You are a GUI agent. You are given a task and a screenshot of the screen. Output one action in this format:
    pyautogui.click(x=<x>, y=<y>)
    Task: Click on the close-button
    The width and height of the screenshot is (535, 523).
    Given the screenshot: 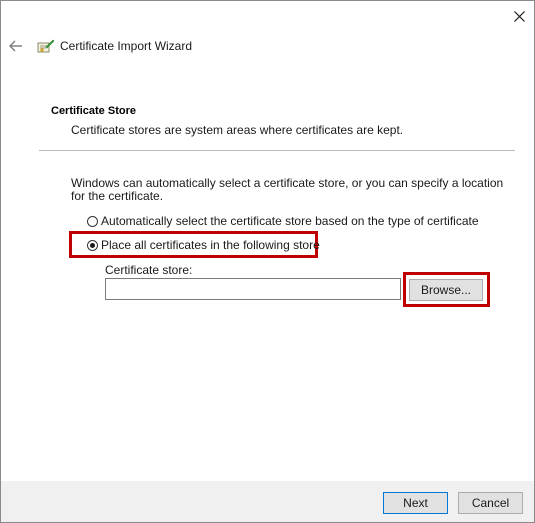 What is the action you would take?
    pyautogui.click(x=519, y=16)
    